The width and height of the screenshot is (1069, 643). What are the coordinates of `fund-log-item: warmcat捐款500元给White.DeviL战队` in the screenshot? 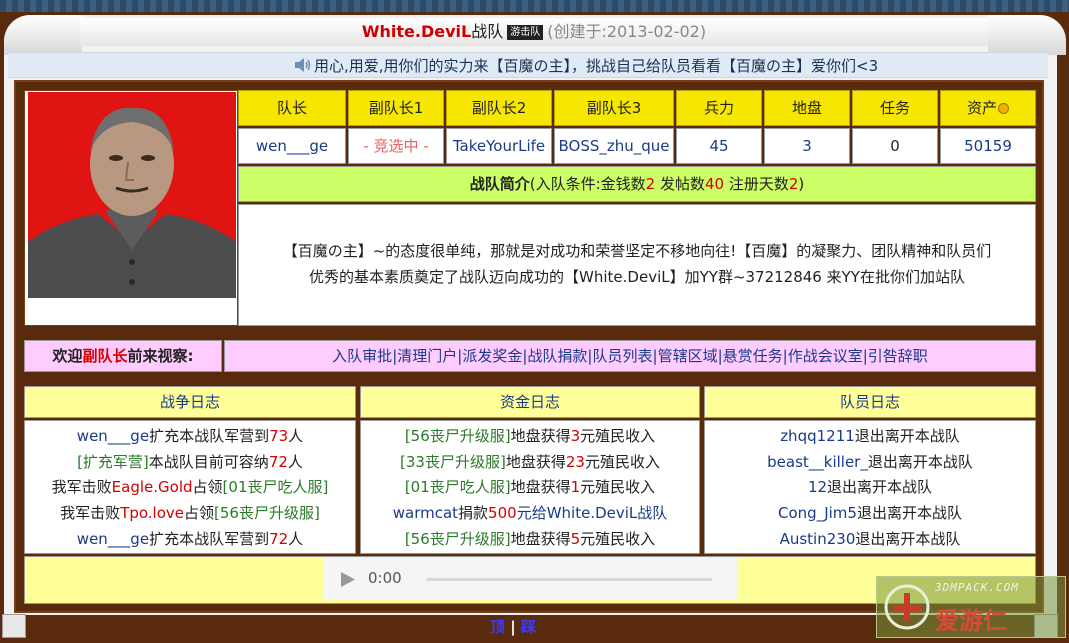 It's located at (530, 514).